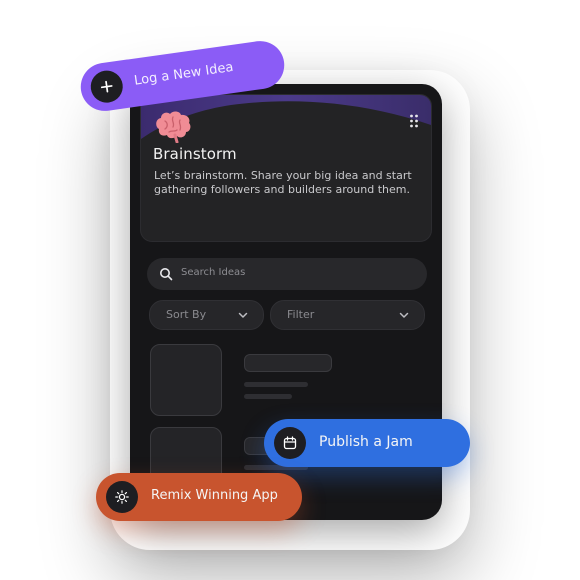 The width and height of the screenshot is (580, 580). What do you see at coordinates (214, 495) in the screenshot?
I see `remix-winning-app-label: Remix Winning App` at bounding box center [214, 495].